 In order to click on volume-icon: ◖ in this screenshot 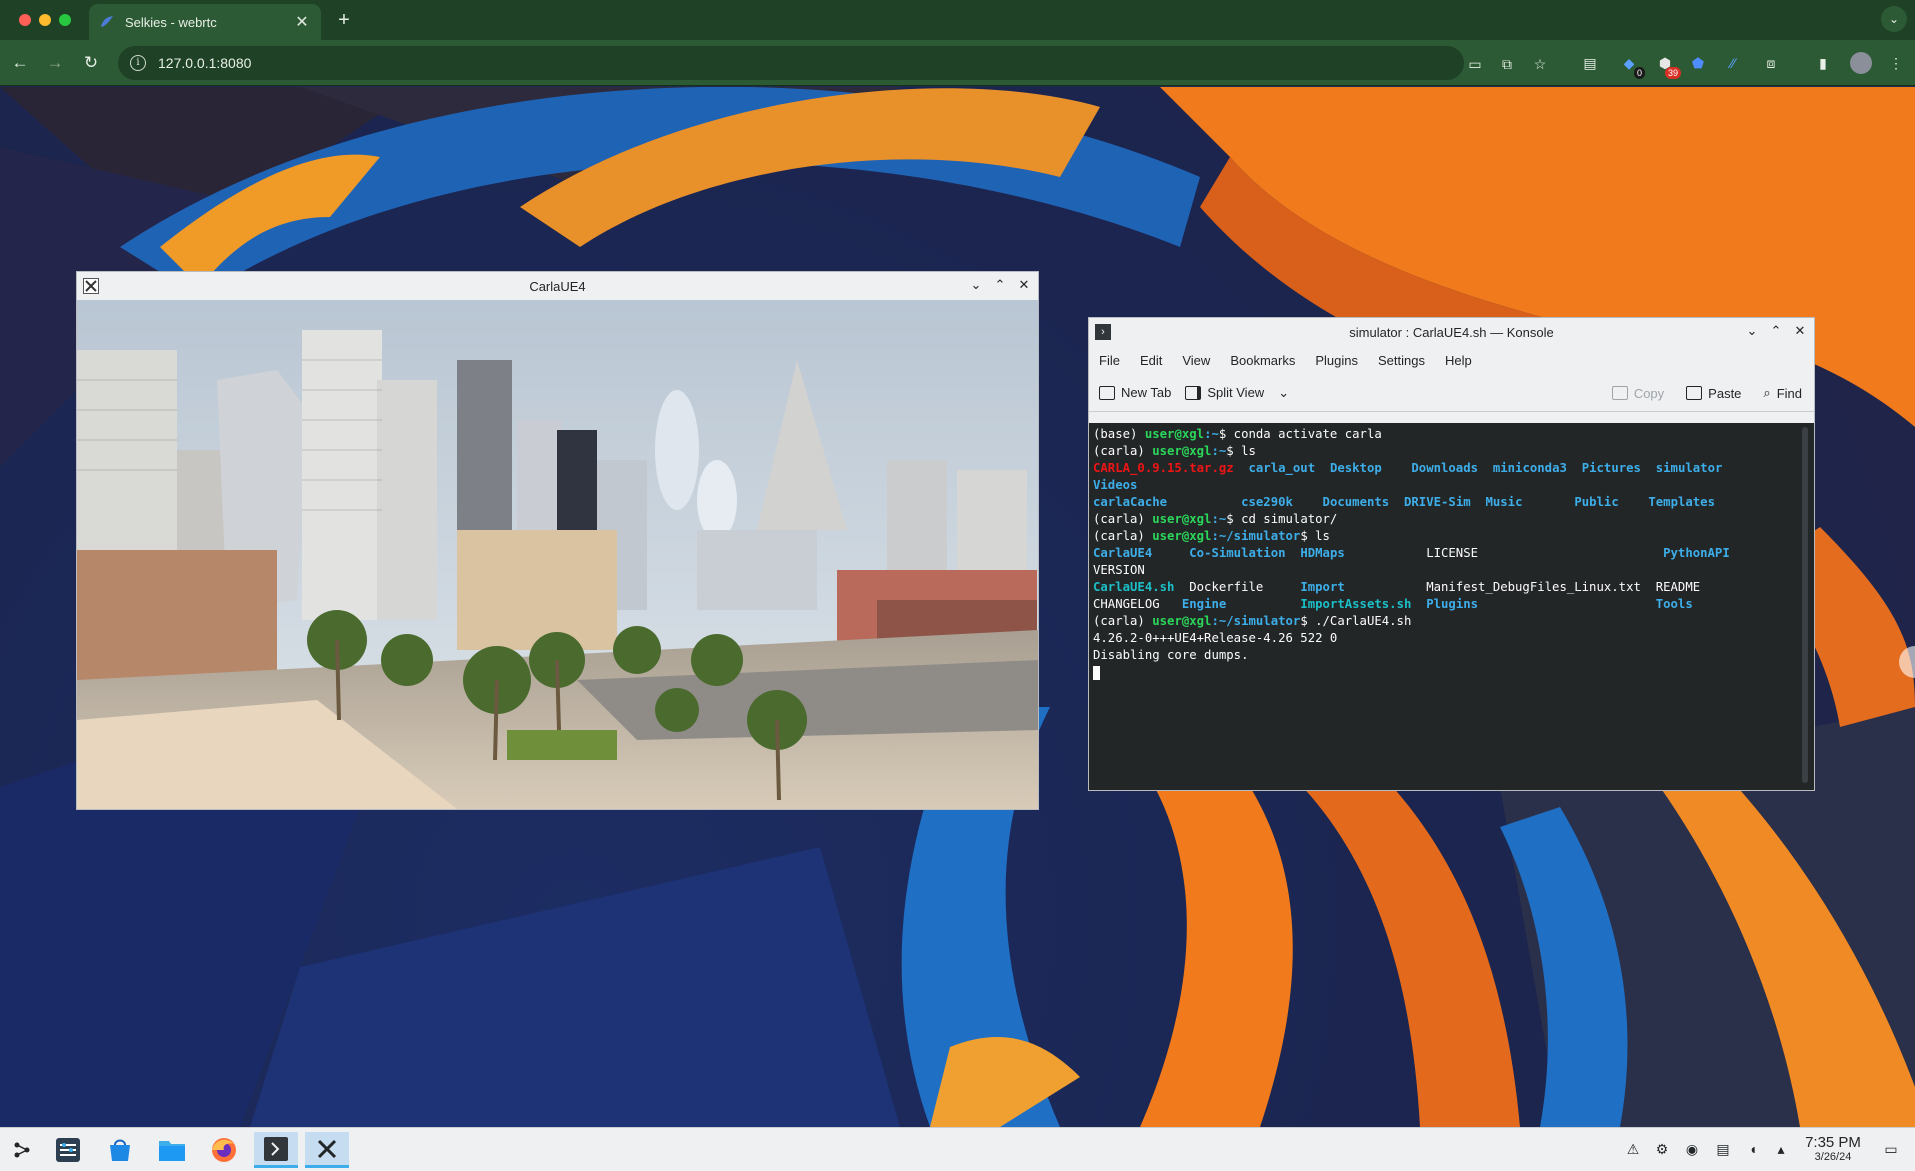, I will do `click(1753, 1149)`.